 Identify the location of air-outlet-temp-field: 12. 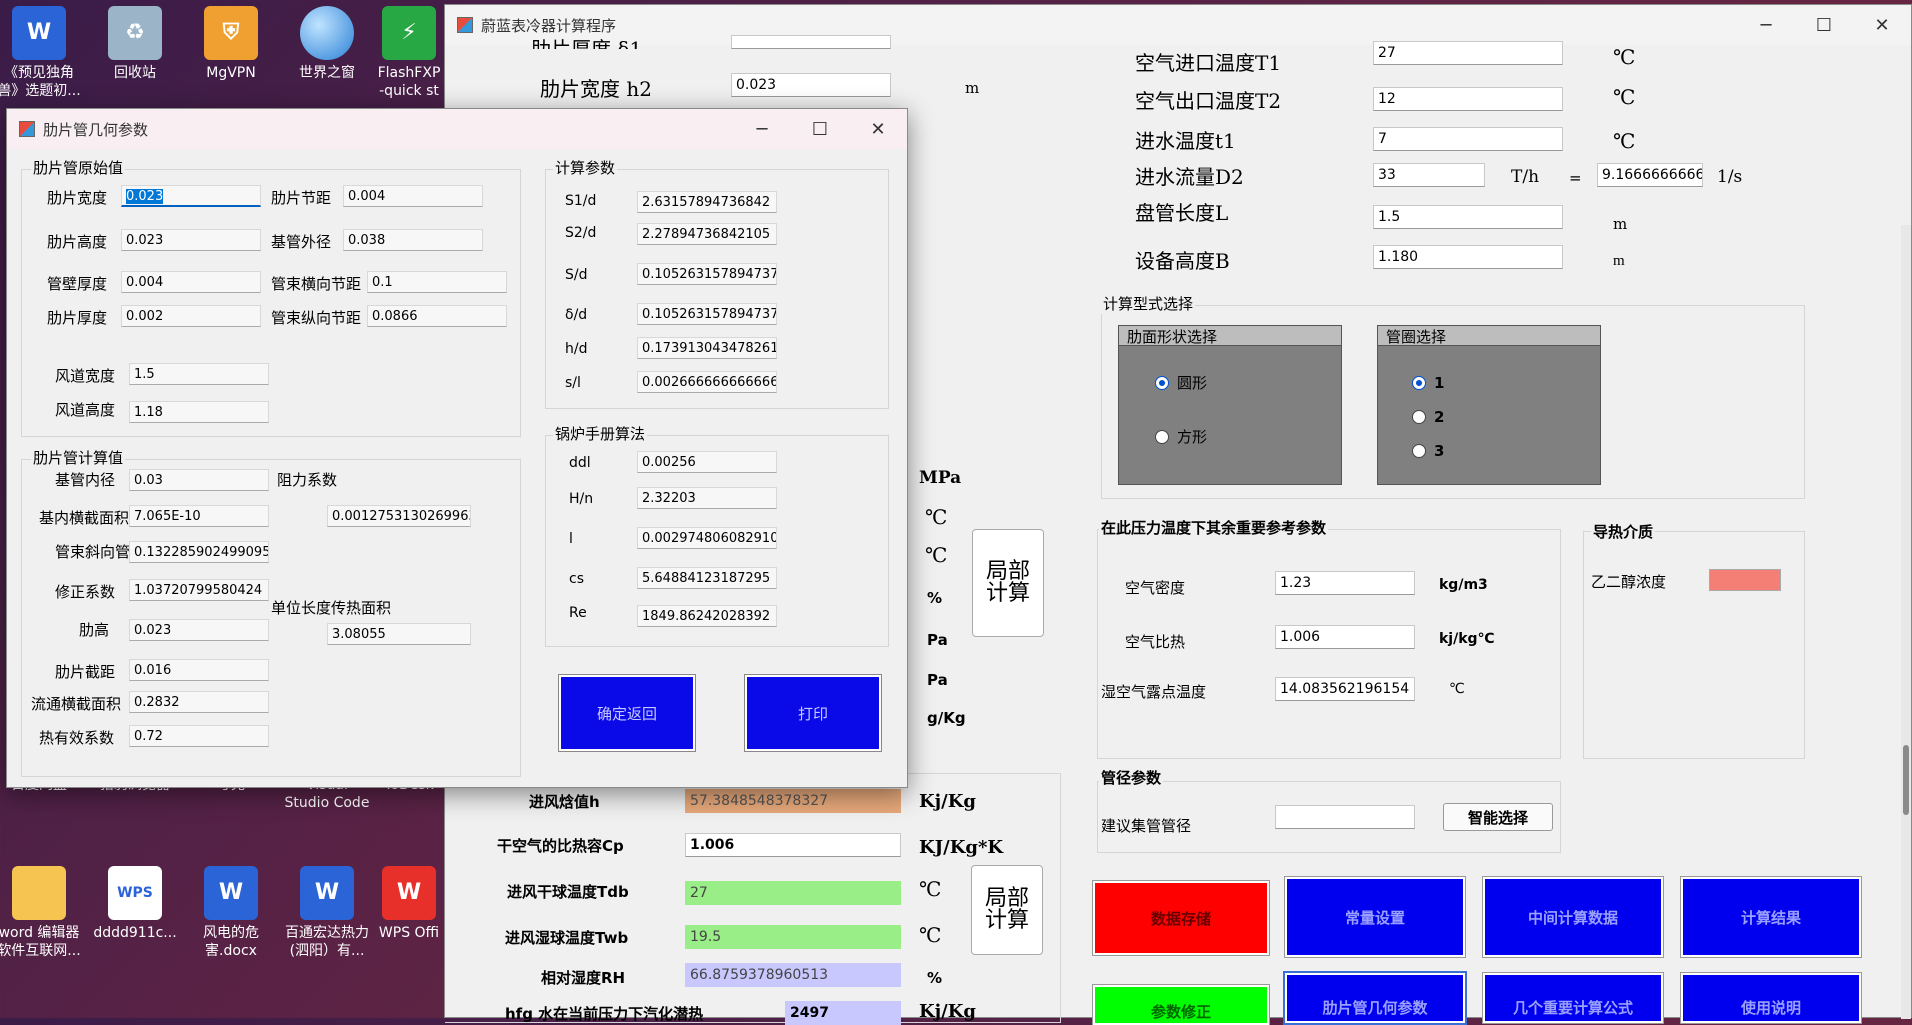
(1468, 99).